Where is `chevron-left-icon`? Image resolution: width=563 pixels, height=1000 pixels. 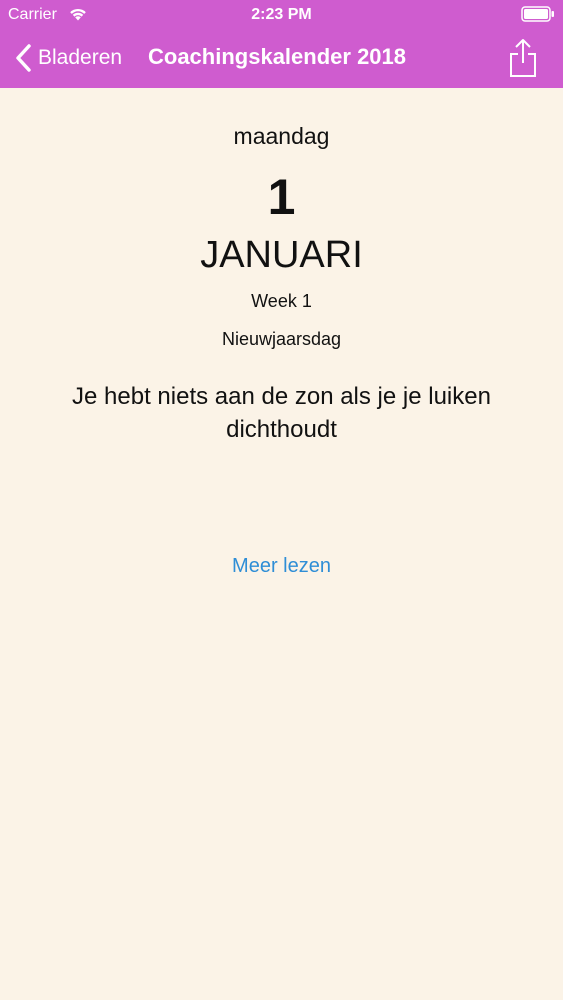 chevron-left-icon is located at coordinates (23, 58).